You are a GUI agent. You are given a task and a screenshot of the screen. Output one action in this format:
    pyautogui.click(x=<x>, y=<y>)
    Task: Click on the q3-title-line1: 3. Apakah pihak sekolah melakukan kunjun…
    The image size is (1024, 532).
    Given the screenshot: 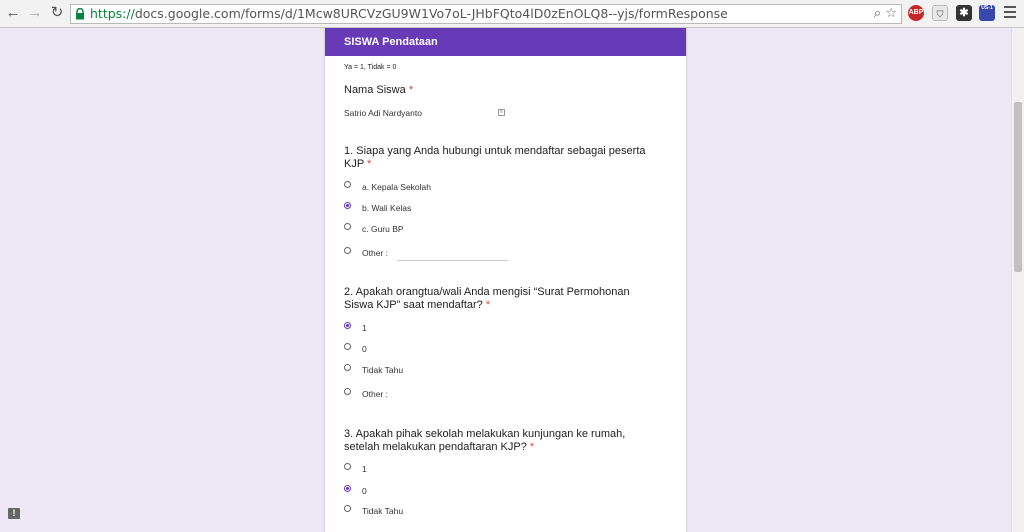 What is the action you would take?
    pyautogui.click(x=485, y=434)
    